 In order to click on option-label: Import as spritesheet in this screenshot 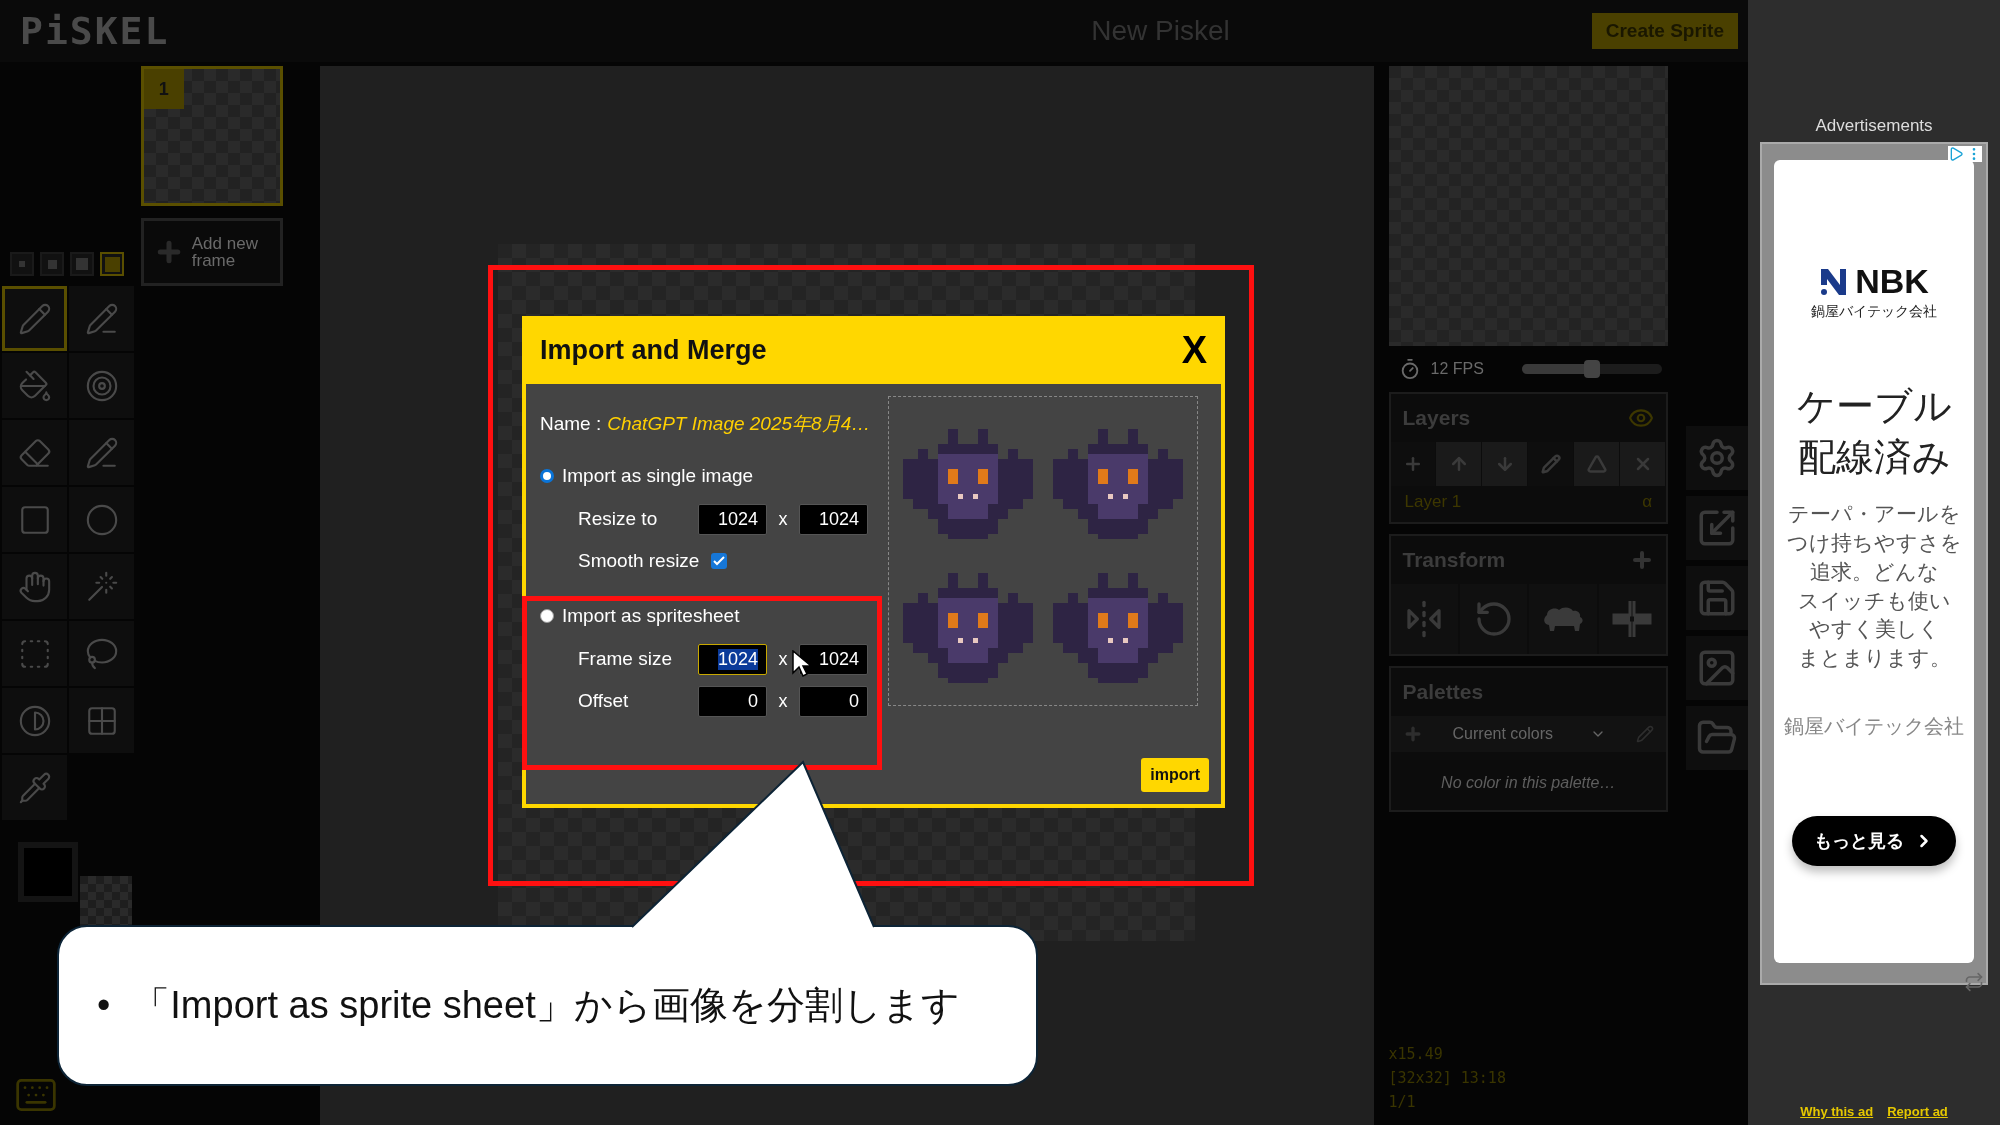, I will do `click(651, 616)`.